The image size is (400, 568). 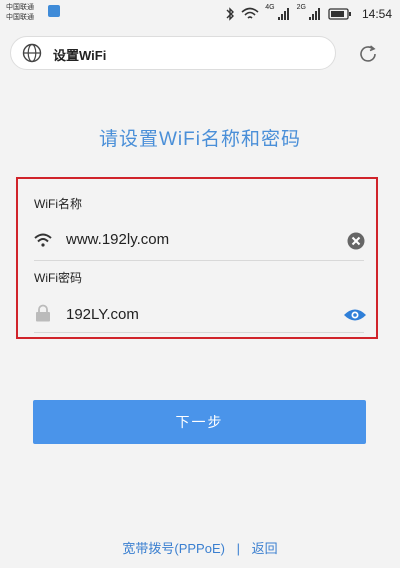 I want to click on status-bar: 中国联通 中国联通 4G 2G 14:54, so click(x=200, y=14).